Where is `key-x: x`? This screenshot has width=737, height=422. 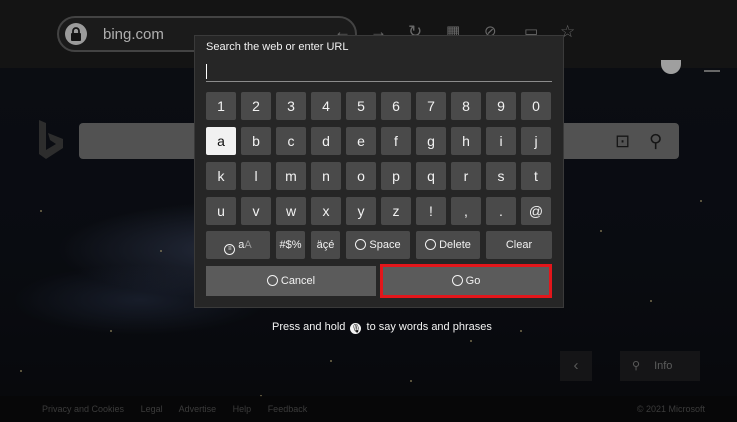
key-x: x is located at coordinates (326, 211).